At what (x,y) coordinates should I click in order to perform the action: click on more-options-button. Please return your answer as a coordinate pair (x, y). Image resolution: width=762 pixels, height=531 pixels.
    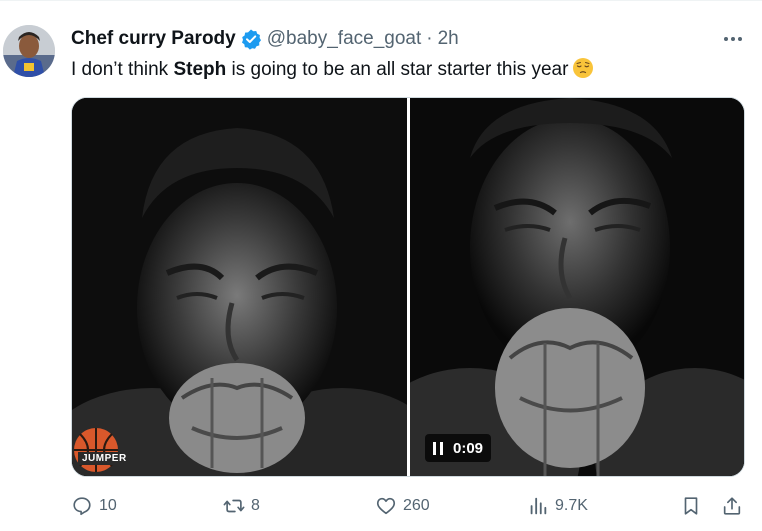
    Looking at the image, I should click on (733, 39).